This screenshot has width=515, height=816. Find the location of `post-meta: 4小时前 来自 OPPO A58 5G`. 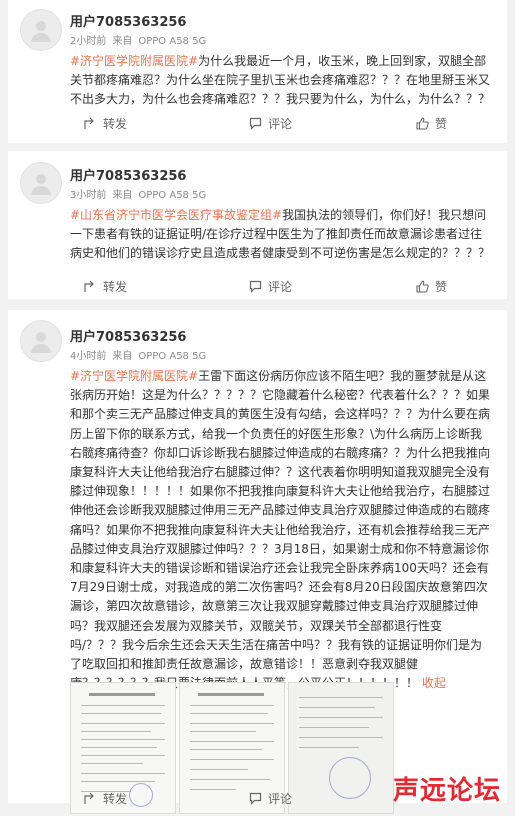

post-meta: 4小时前 来自 OPPO A58 5G is located at coordinates (141, 354).